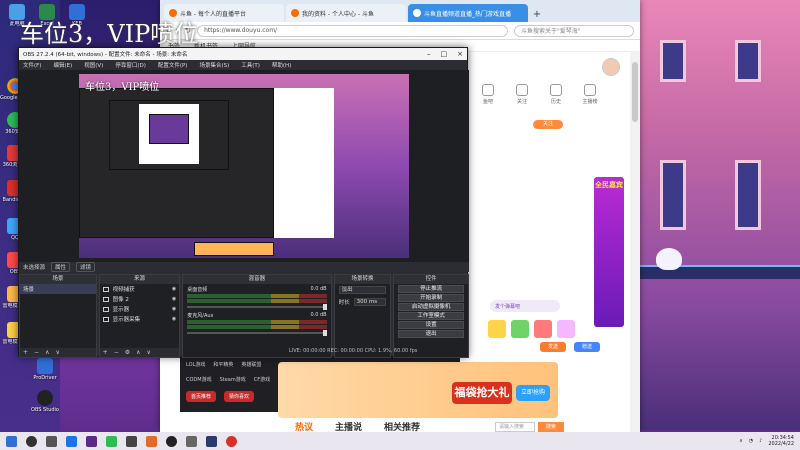 The width and height of the screenshot is (800, 450). Describe the element at coordinates (370, 302) in the screenshot. I see `duration-input: 300 ms` at that location.